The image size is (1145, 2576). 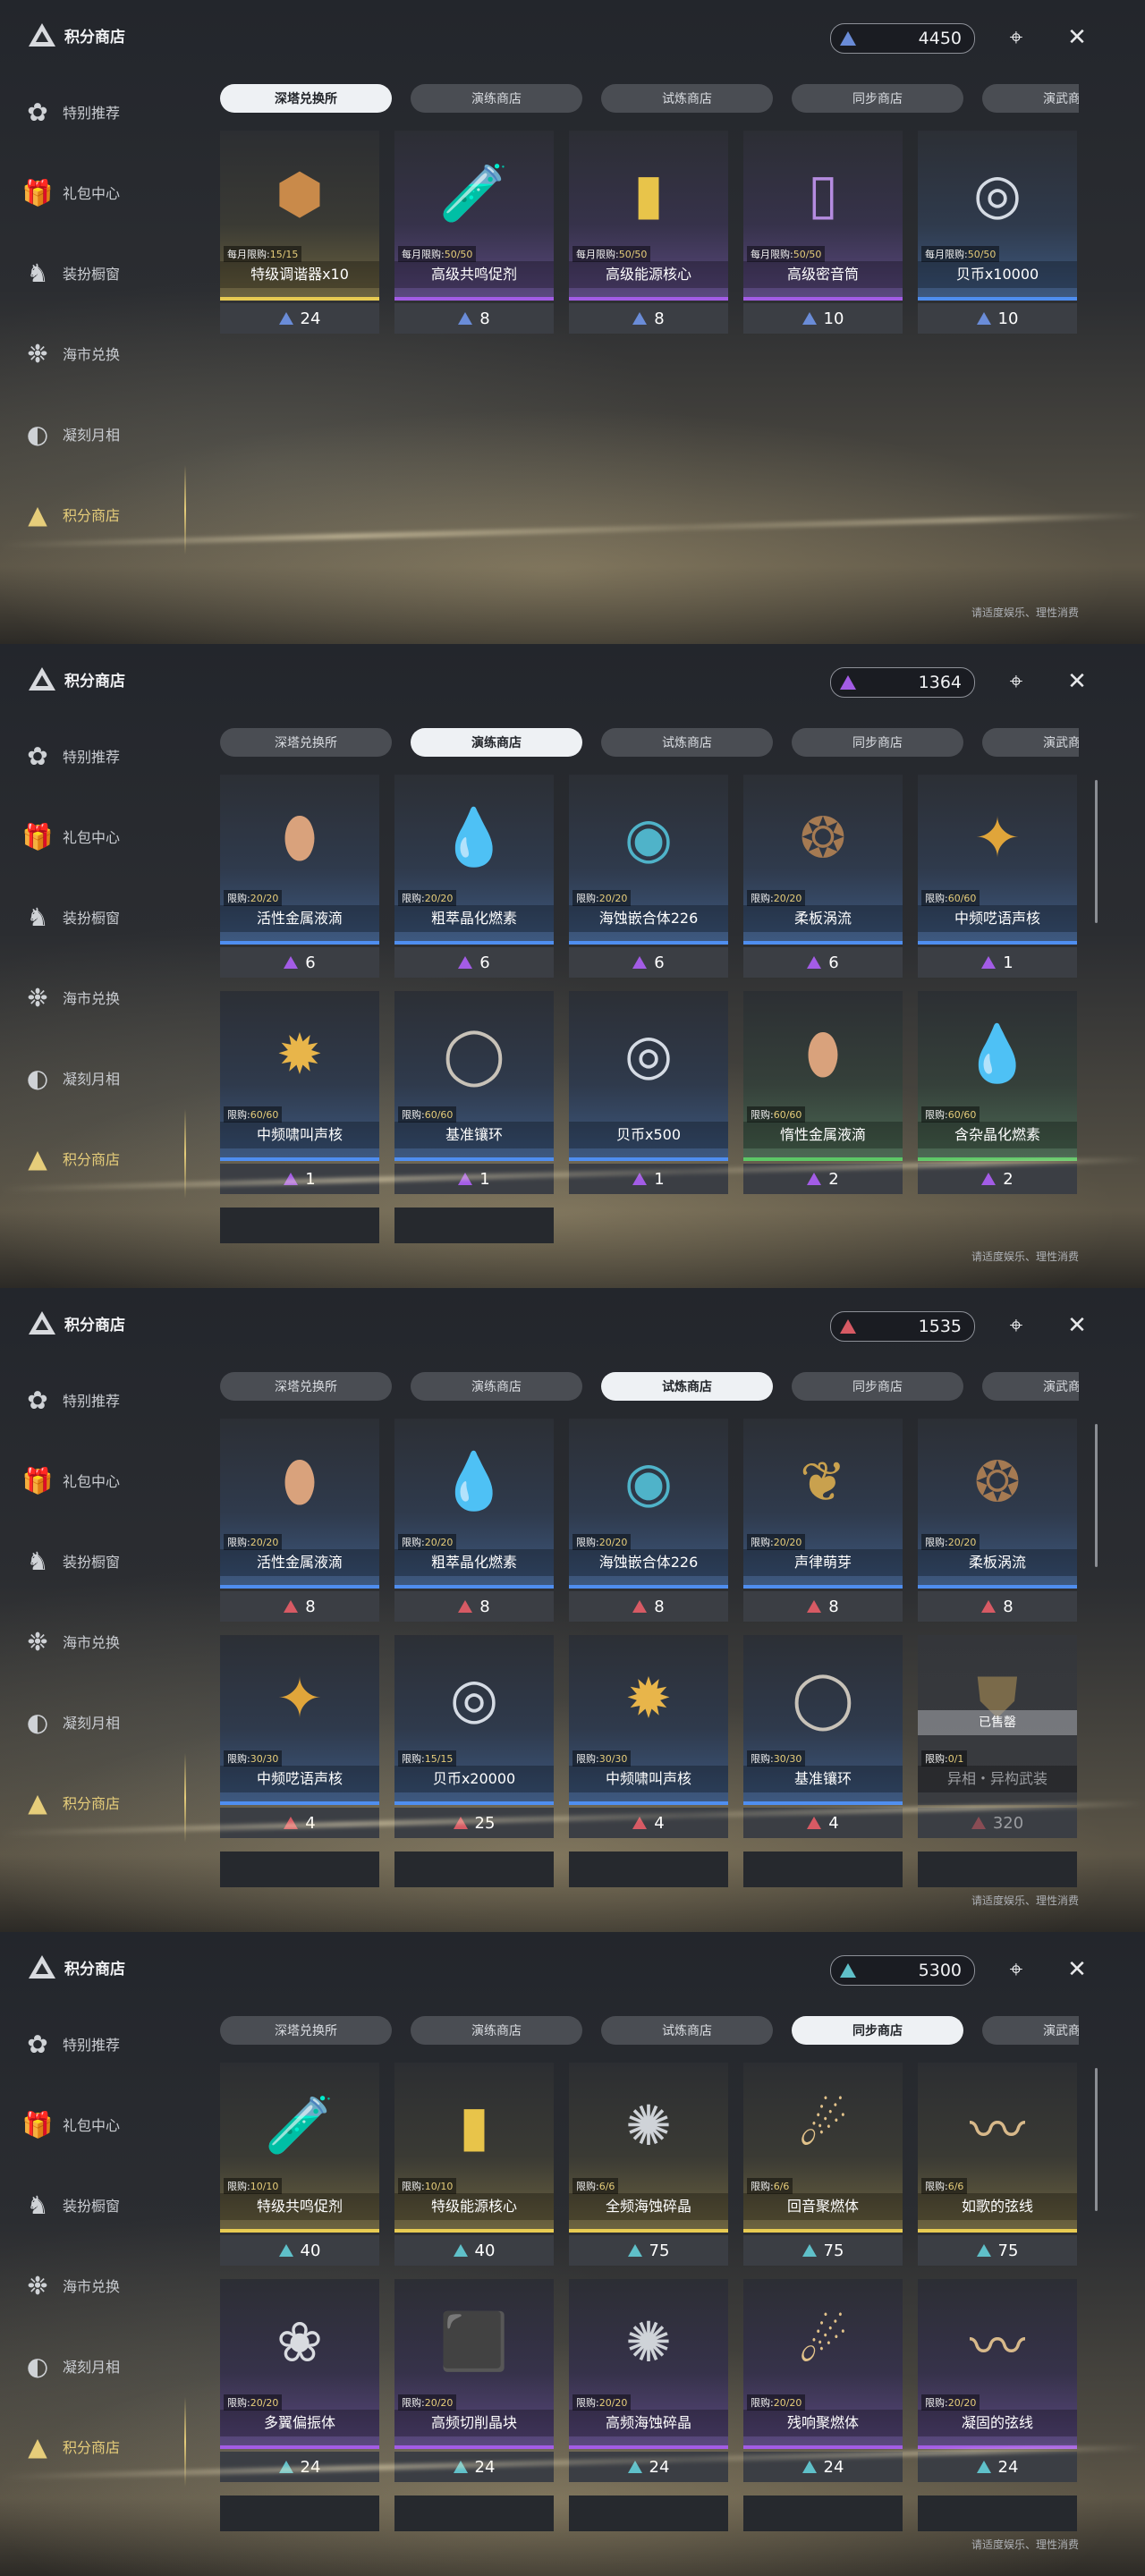 What do you see at coordinates (648, 2380) in the screenshot?
I see `shop-item-card: ✺ 限购:20/20 高频海蚀碎晶 24` at bounding box center [648, 2380].